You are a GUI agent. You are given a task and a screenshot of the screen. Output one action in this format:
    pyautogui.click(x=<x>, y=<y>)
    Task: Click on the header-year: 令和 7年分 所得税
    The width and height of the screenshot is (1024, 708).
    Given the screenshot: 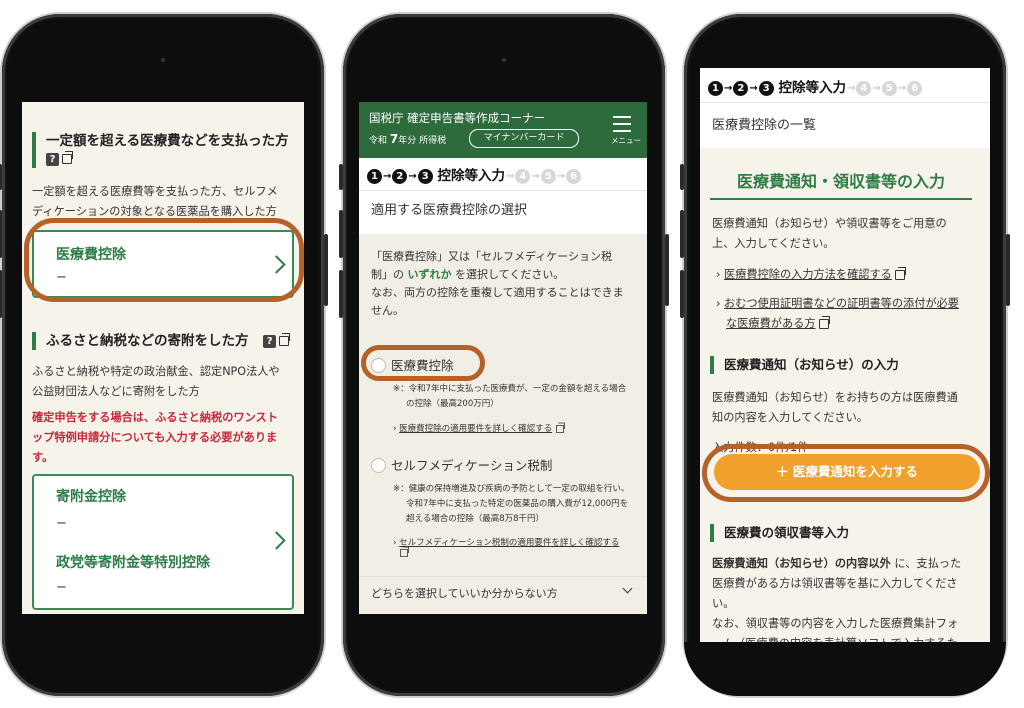 What is the action you would take?
    pyautogui.click(x=408, y=139)
    